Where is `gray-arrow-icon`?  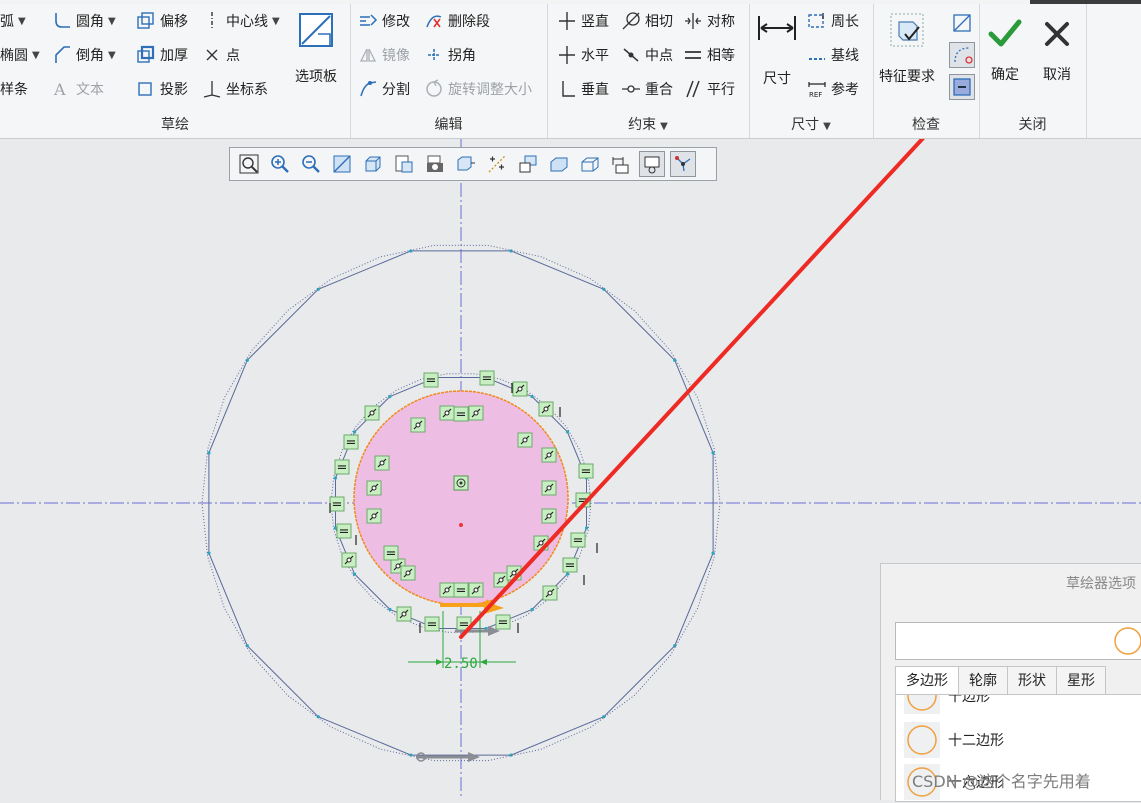
gray-arrow-icon is located at coordinates (448, 757).